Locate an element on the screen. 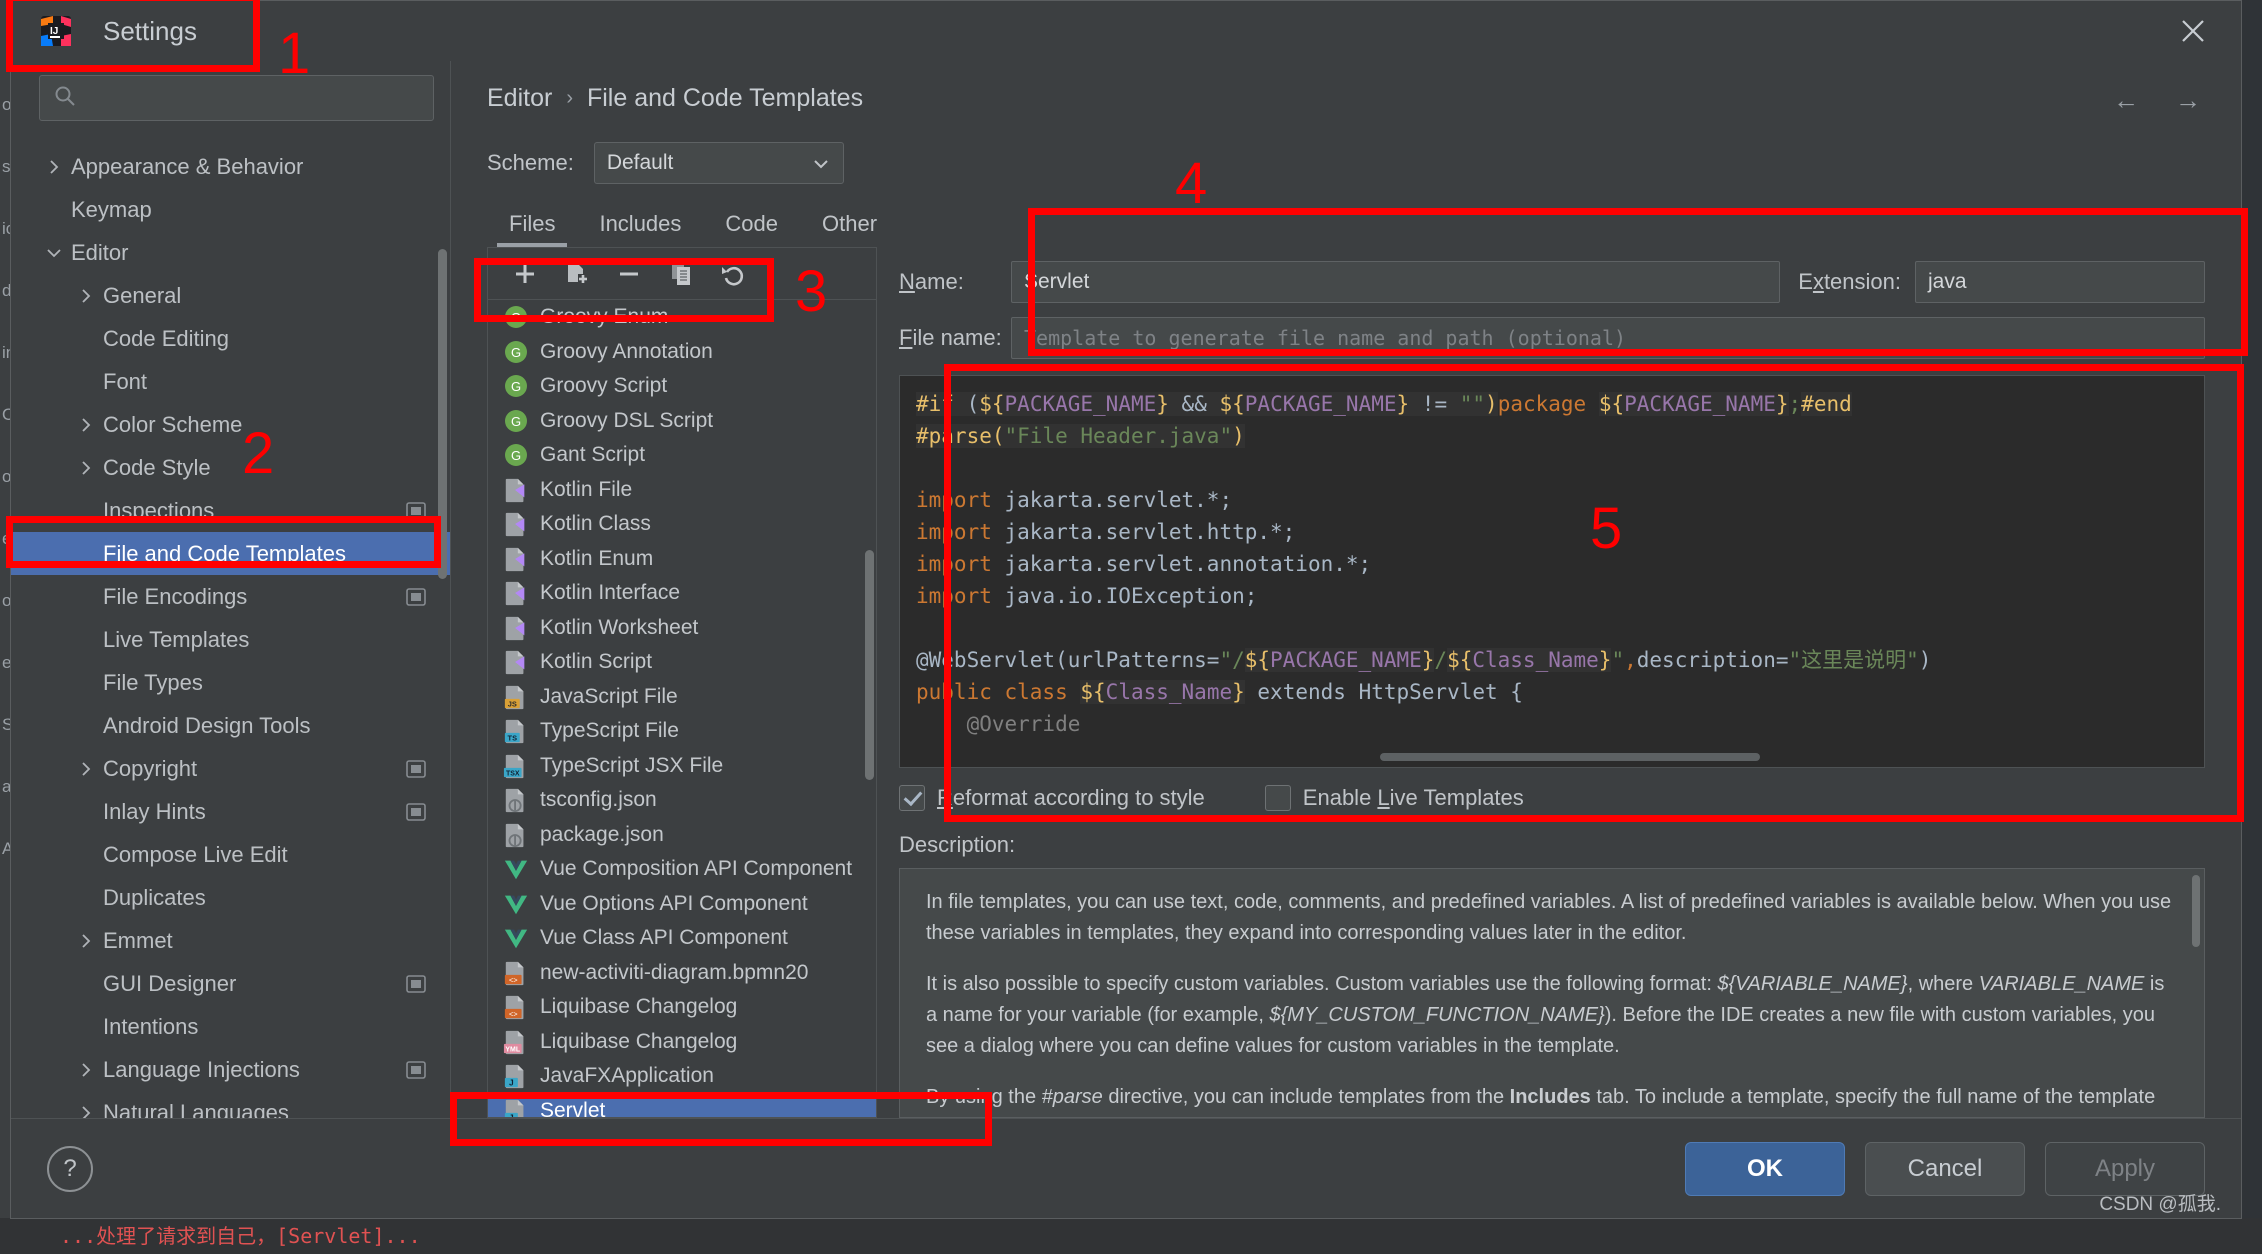 This screenshot has height=1254, width=2262. template-list-item: <> Liquibase Changelog is located at coordinates (682, 1007).